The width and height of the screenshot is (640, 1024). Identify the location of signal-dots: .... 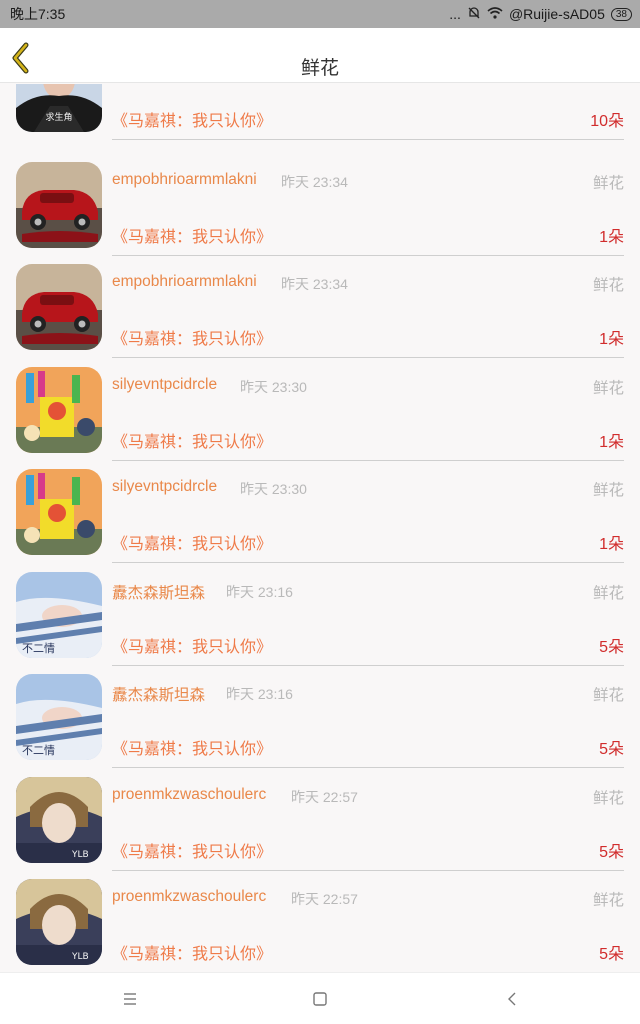
(455, 14).